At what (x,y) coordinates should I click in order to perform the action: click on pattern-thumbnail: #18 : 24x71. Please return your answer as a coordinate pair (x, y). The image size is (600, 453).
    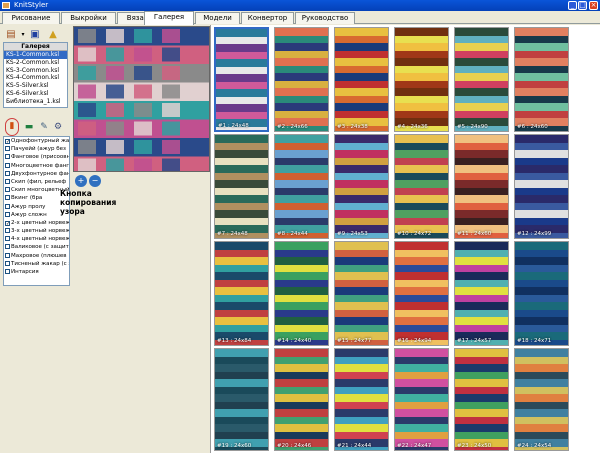
    Looking at the image, I should click on (541, 293).